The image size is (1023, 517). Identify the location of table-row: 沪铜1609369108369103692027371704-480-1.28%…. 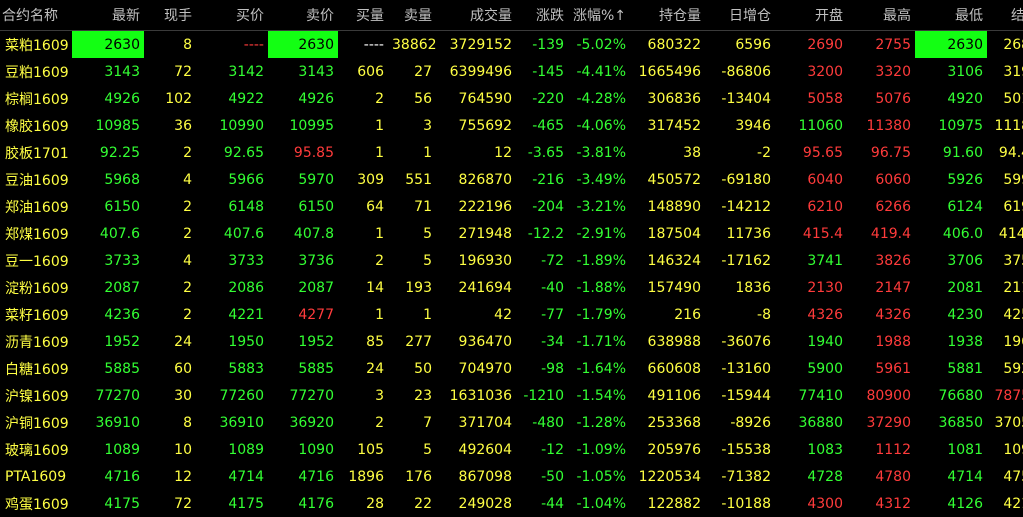
(511, 422).